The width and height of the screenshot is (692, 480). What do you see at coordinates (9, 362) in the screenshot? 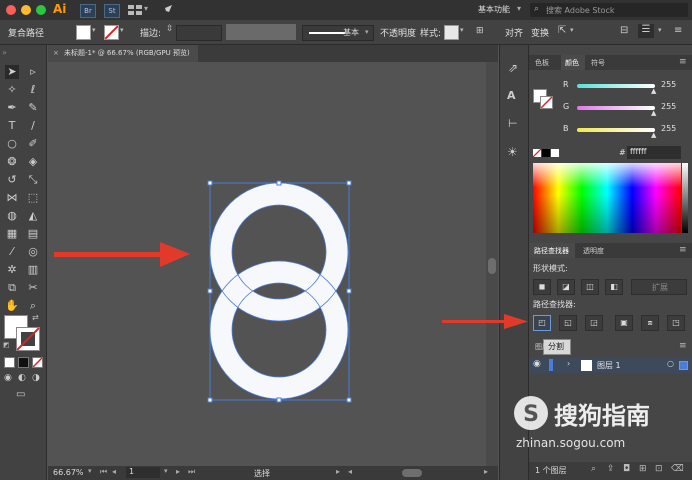
I see `color-mode-button` at bounding box center [9, 362].